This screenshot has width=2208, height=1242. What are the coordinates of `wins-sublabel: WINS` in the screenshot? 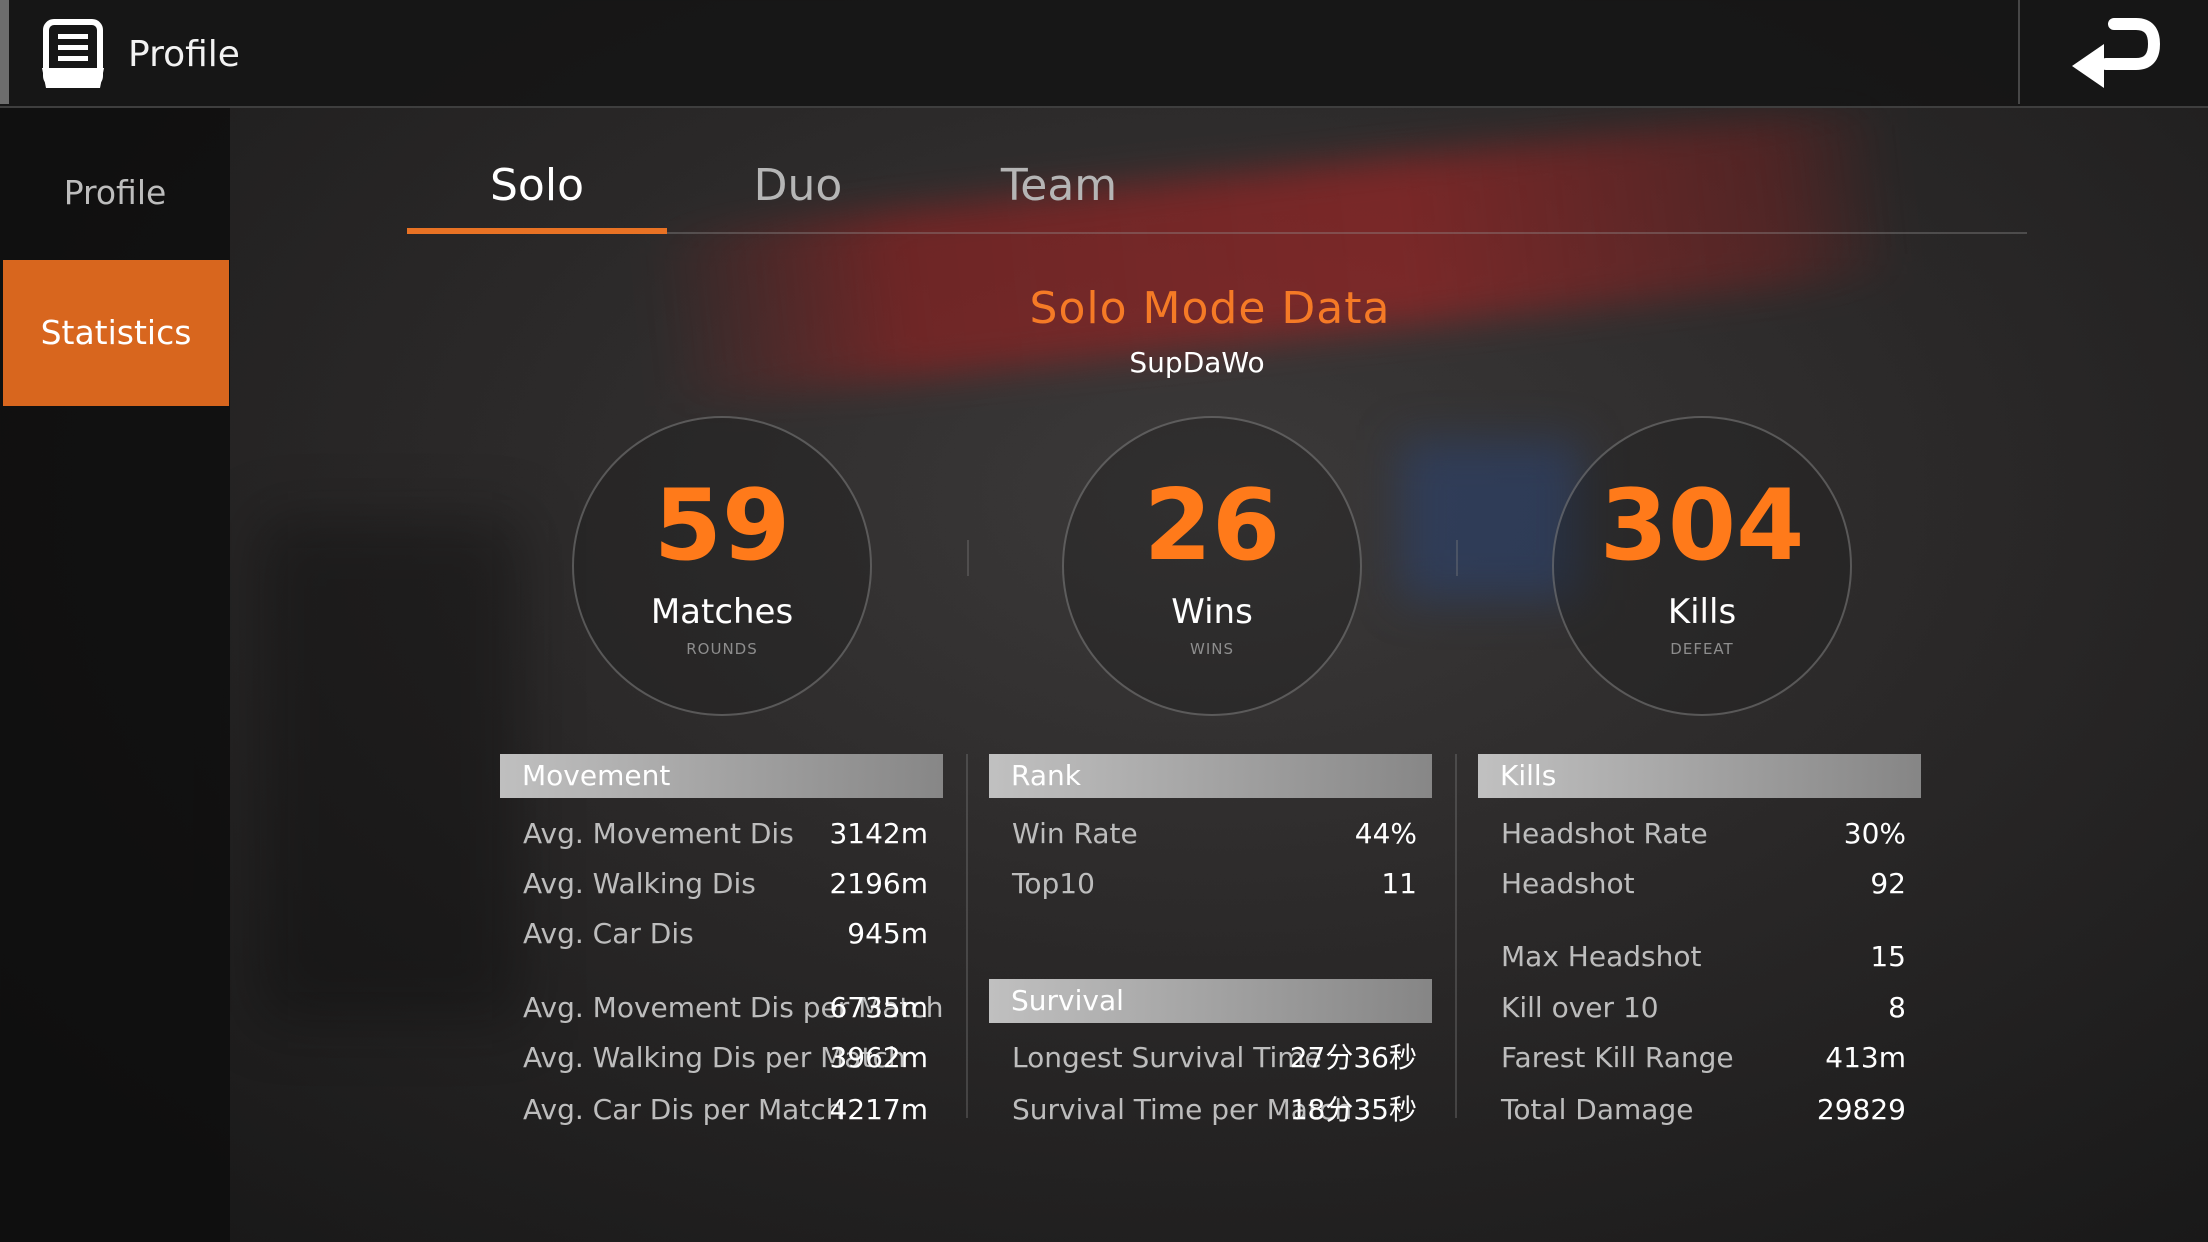 It's located at (1212, 649).